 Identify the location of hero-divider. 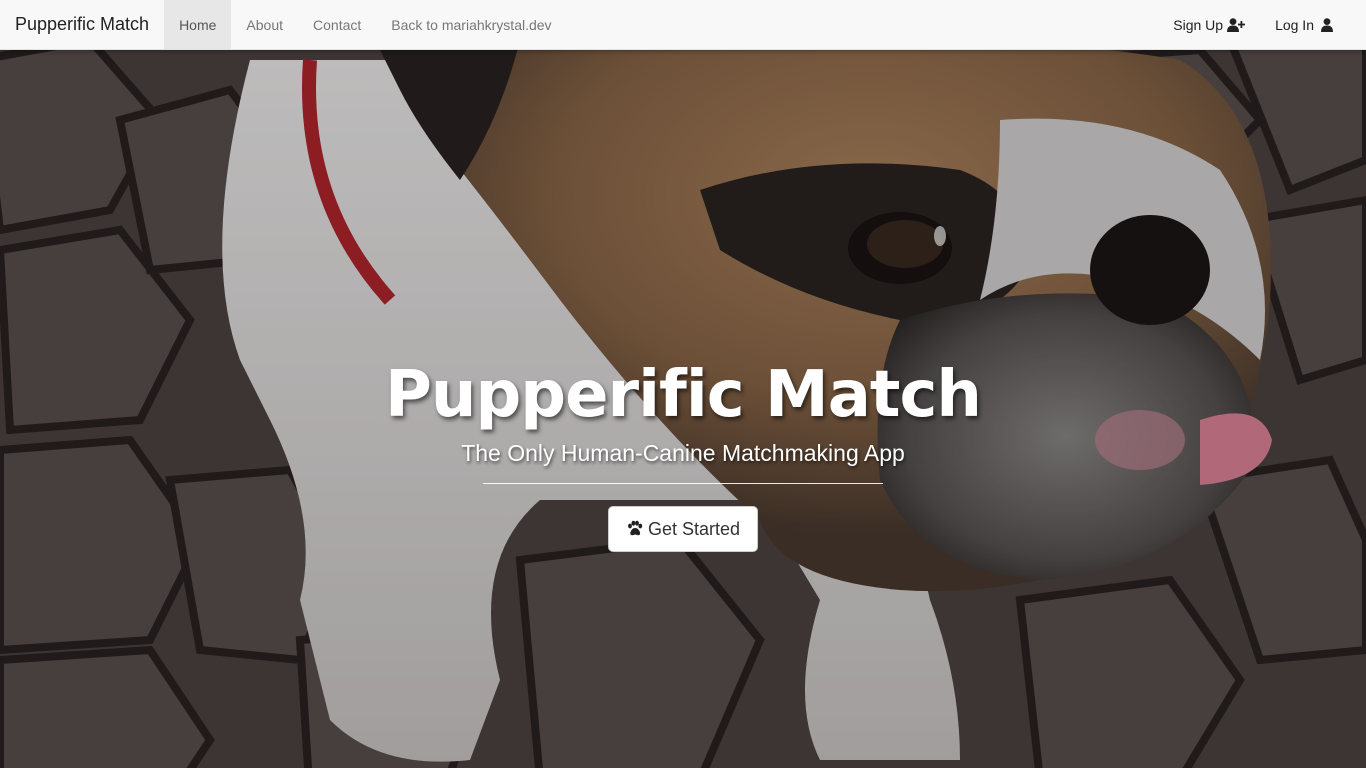
(683, 483).